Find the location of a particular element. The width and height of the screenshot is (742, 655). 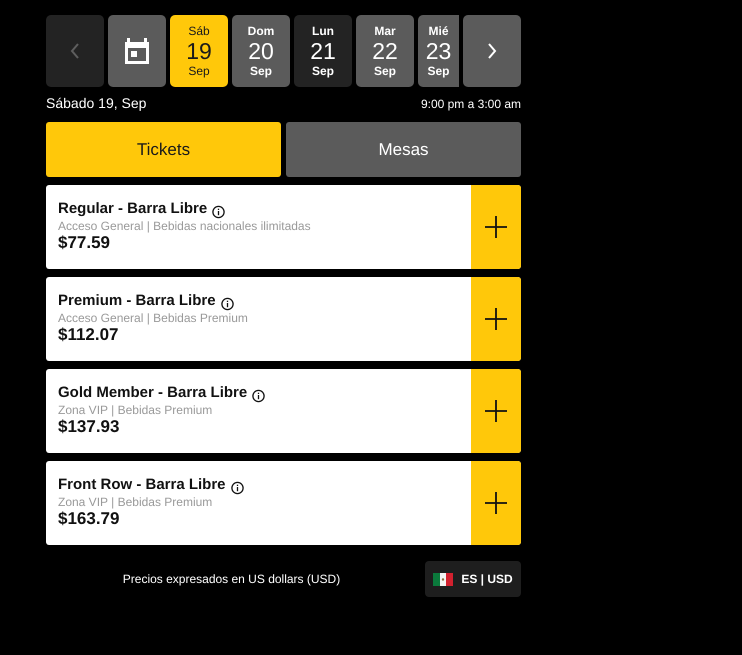

day-tab: Sáb 19 Sep is located at coordinates (199, 51).